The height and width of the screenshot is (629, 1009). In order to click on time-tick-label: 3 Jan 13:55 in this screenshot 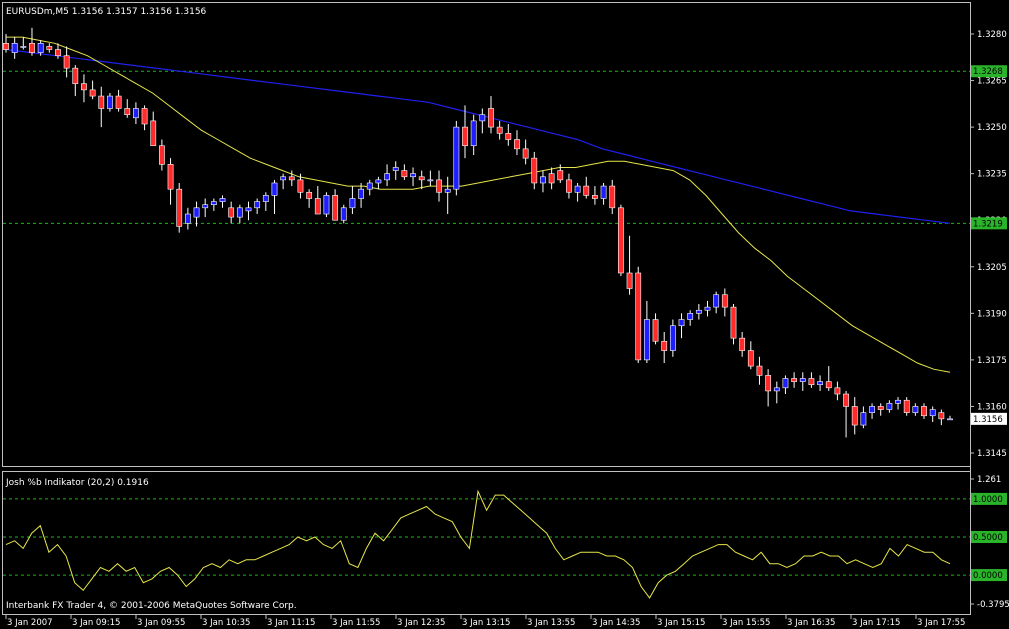, I will do `click(551, 623)`.